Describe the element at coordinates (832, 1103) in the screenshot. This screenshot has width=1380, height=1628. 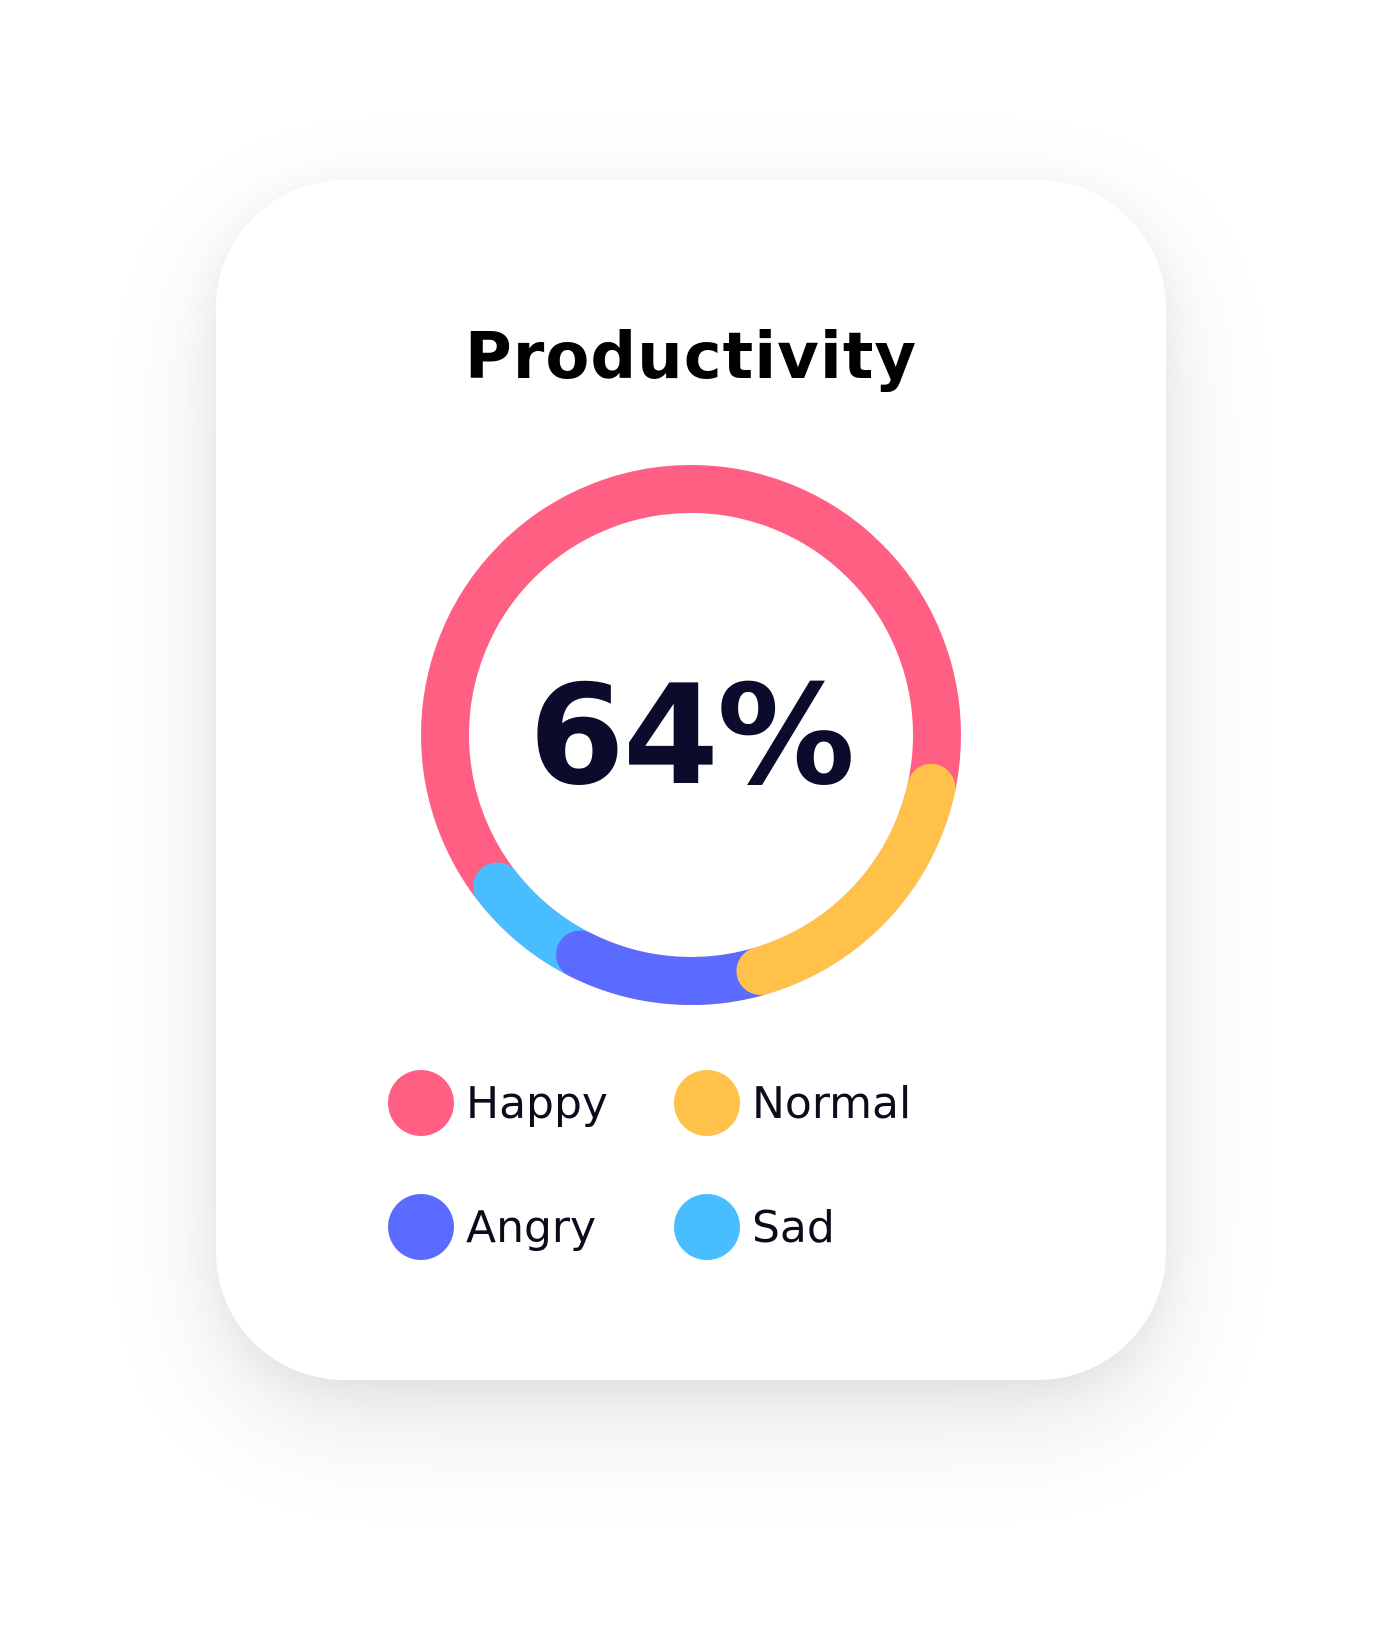
I see `legend-label-normal: Normal` at that location.